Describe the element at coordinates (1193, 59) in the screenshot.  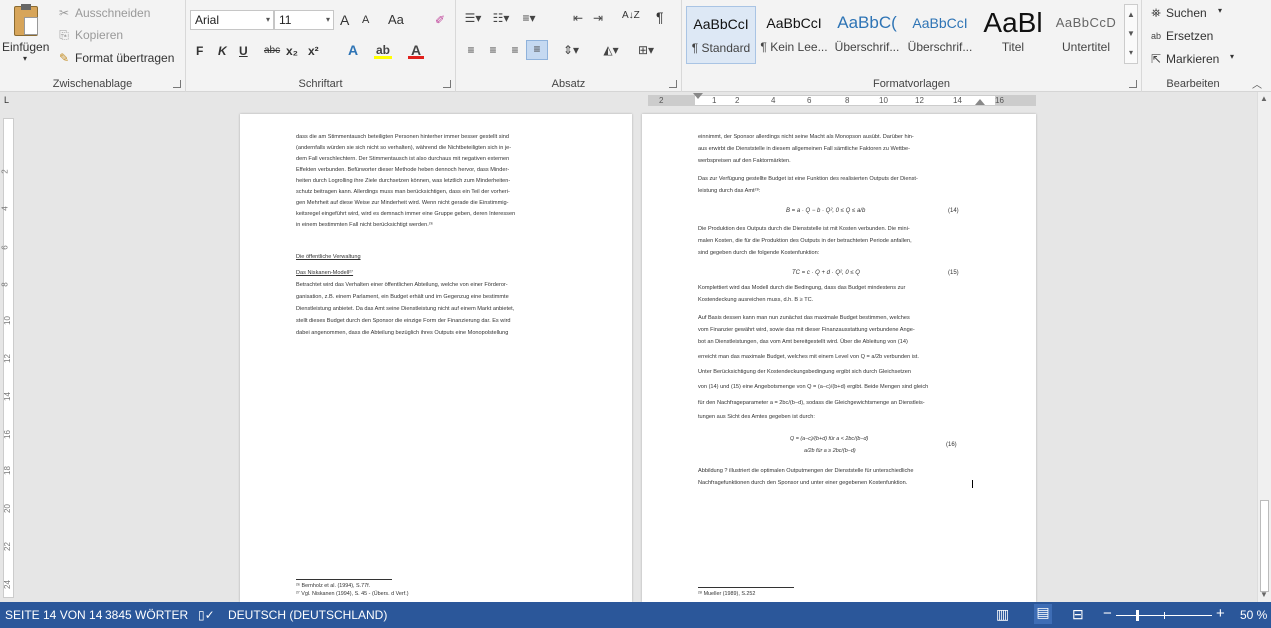
I see `select-button: ⇱ Markieren ▾` at that location.